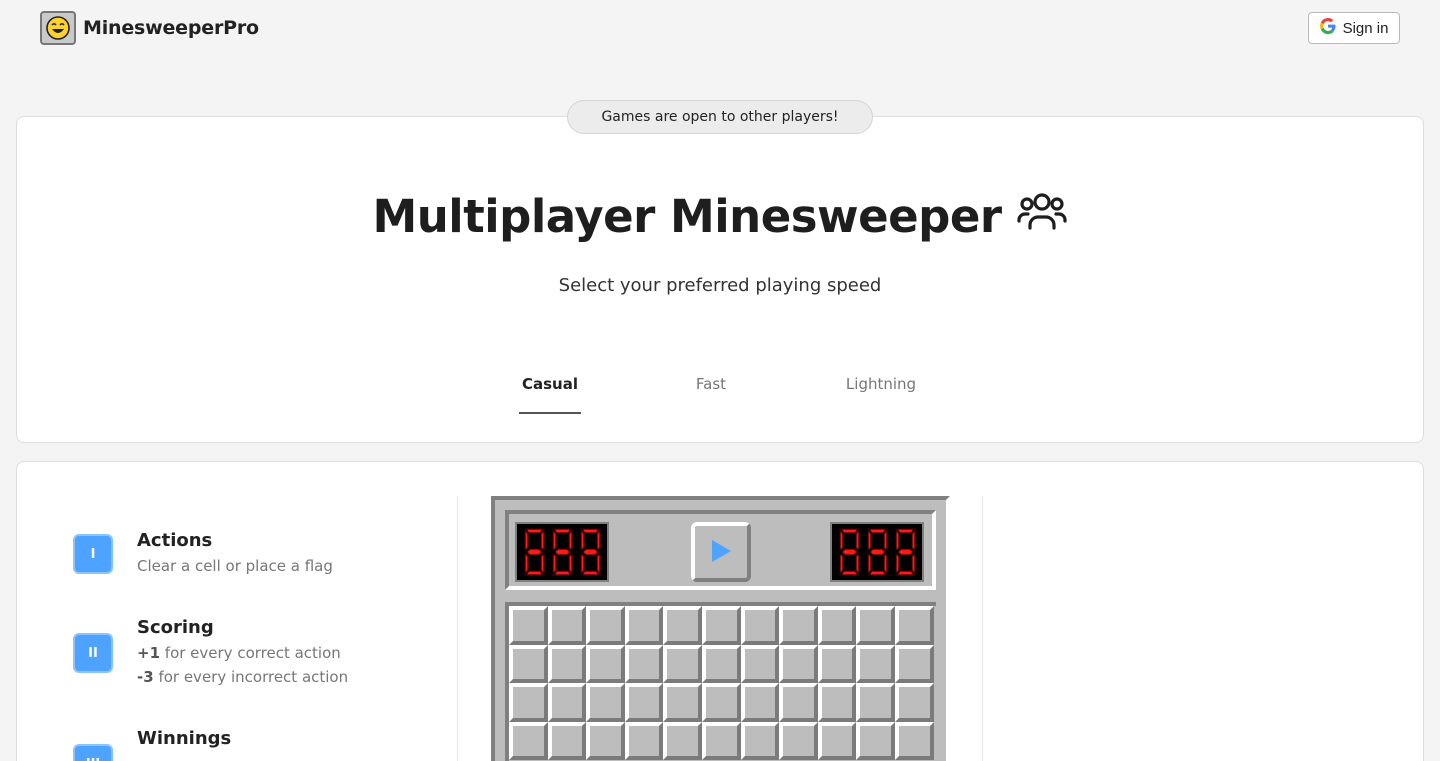 Image resolution: width=1440 pixels, height=761 pixels. What do you see at coordinates (58, 28) in the screenshot?
I see `smiley-face-icon` at bounding box center [58, 28].